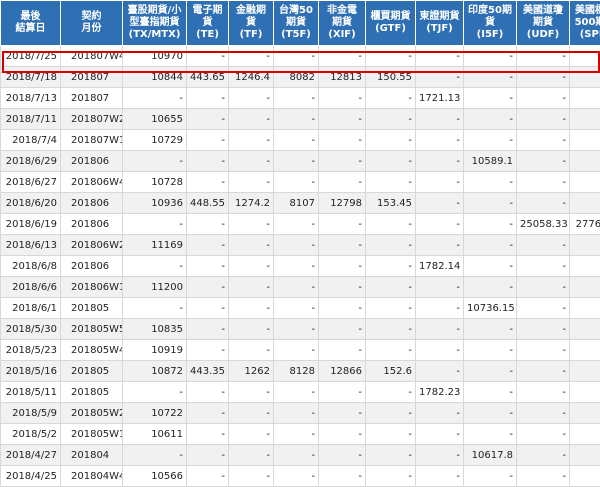 The width and height of the screenshot is (600, 487). I want to click on settlement-date-cell: 2018/6/27, so click(31, 182).